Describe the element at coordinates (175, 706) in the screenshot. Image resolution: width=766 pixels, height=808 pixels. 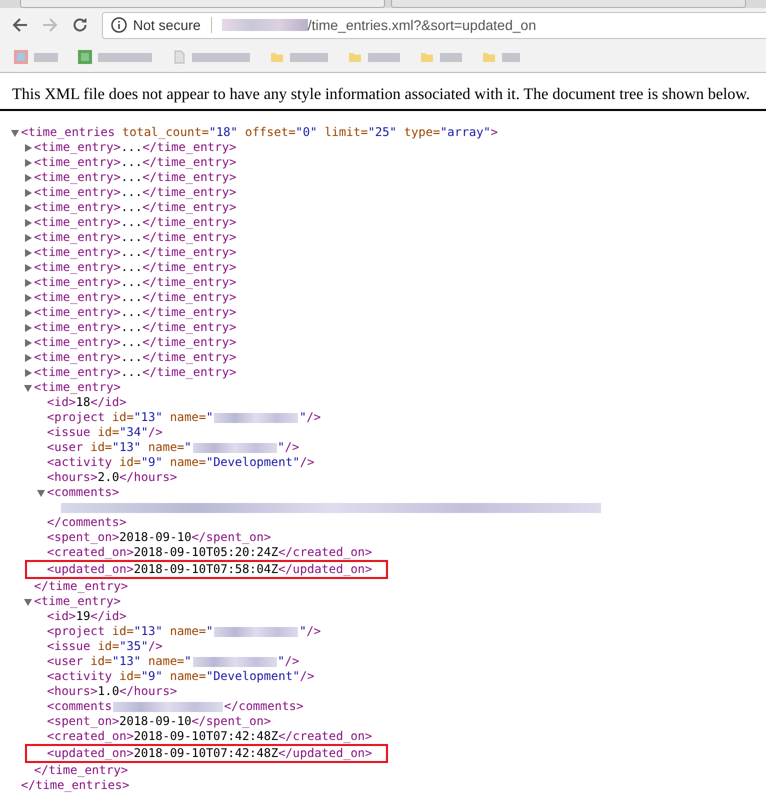
I see `xml-line: <comments </comments>` at that location.